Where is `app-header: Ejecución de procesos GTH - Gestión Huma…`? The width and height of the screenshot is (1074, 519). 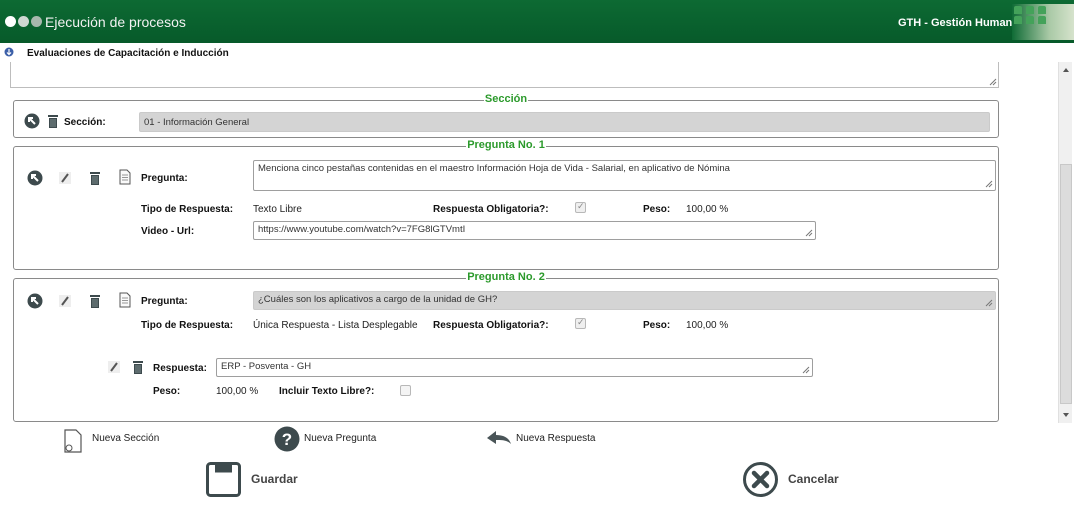
app-header: Ejecución de procesos GTH - Gestión Huma… is located at coordinates (537, 21).